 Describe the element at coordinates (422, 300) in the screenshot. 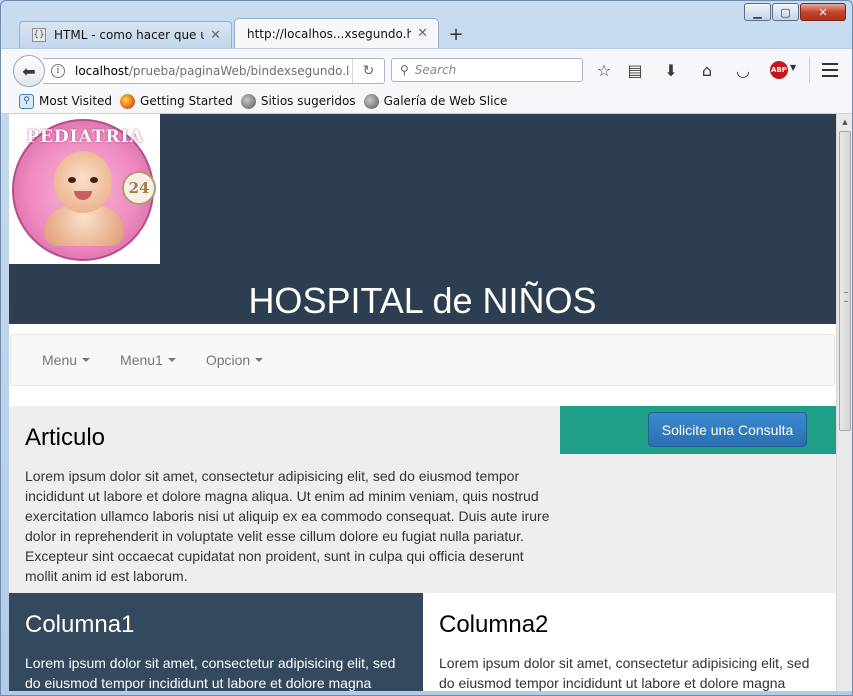

I see `page-title: HOSPITAL de NIÑOS` at that location.